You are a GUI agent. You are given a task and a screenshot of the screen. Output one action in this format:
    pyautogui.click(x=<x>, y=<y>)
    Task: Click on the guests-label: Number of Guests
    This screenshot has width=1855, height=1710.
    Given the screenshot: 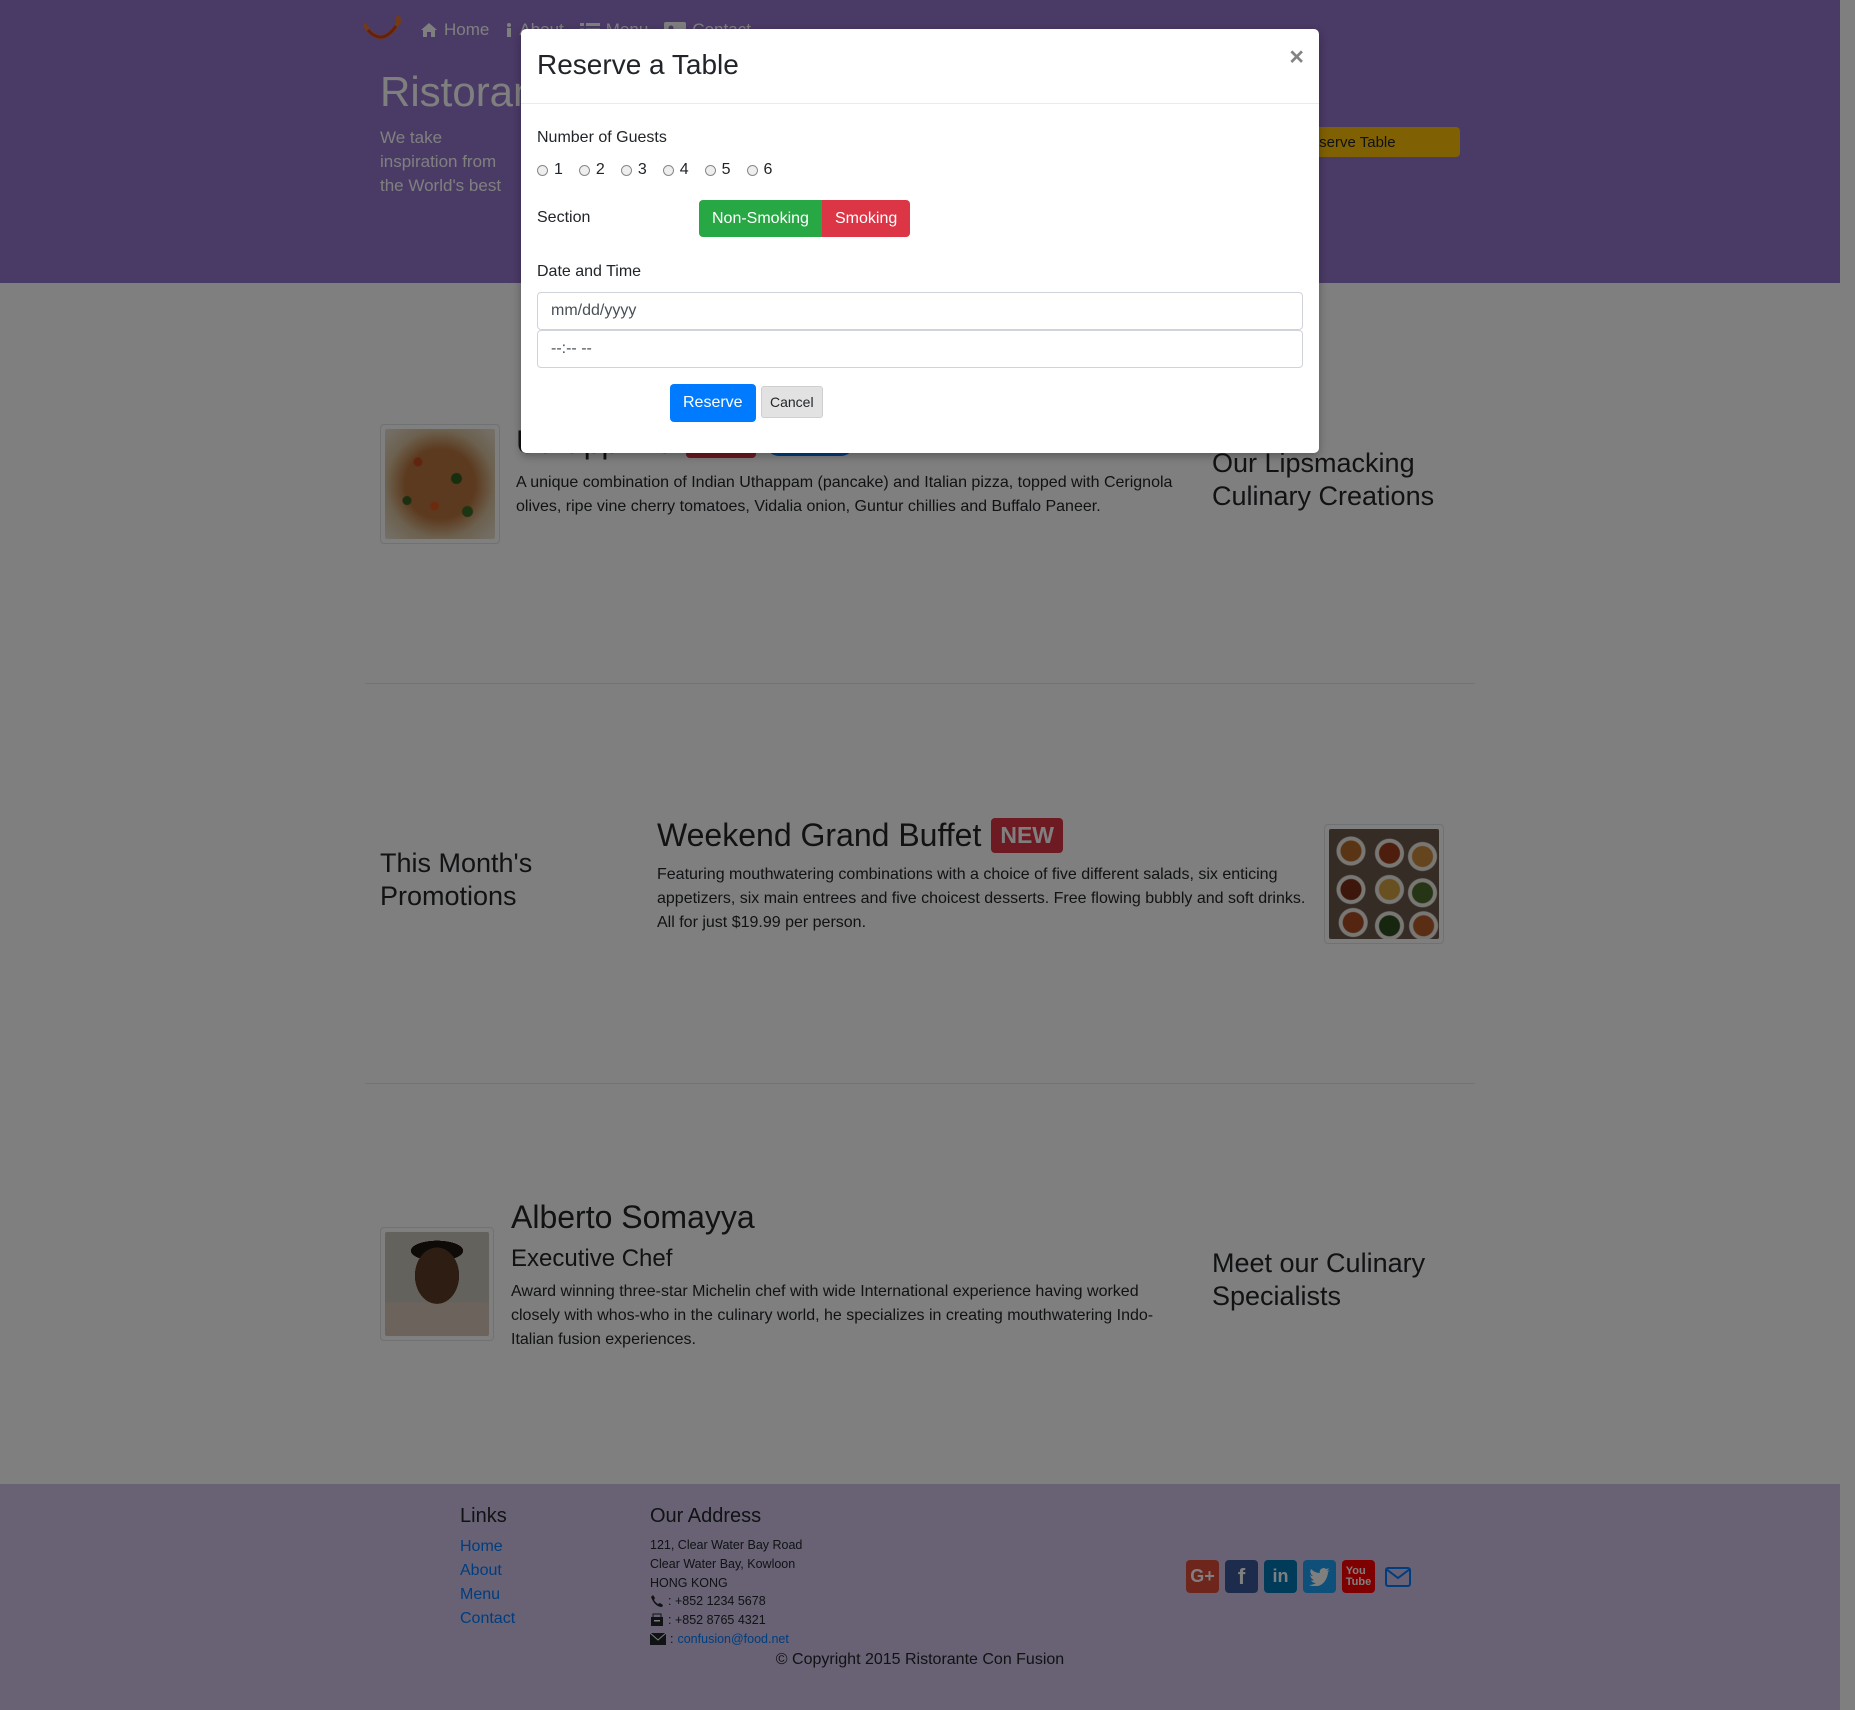 What is the action you would take?
    pyautogui.click(x=602, y=137)
    